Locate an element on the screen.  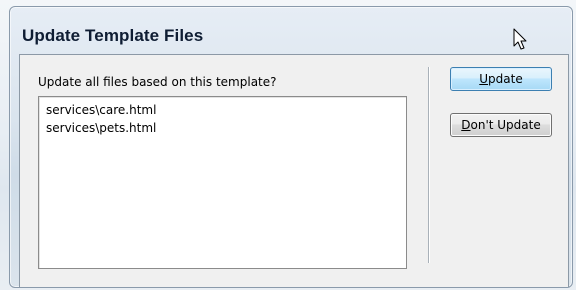
update-mnemonic: U is located at coordinates (484, 79).